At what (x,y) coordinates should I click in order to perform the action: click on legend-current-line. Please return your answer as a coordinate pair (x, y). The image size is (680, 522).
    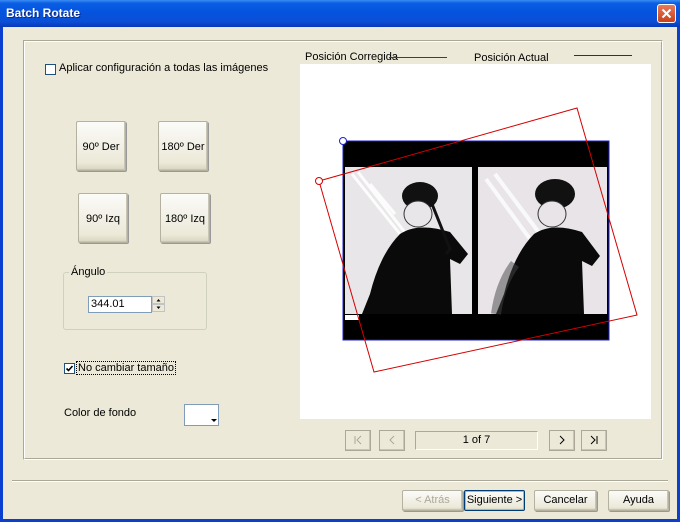
    Looking at the image, I should click on (603, 55).